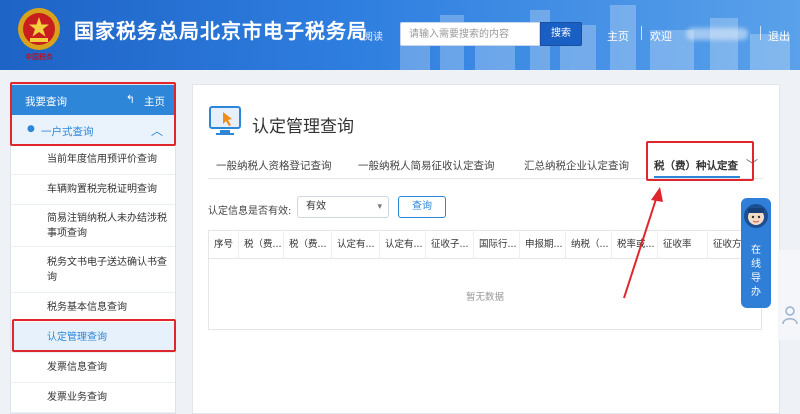 The height and width of the screenshot is (414, 800). I want to click on sidebar-item-label: 简易注销纳税人未办结涉税事项查询, so click(107, 225).